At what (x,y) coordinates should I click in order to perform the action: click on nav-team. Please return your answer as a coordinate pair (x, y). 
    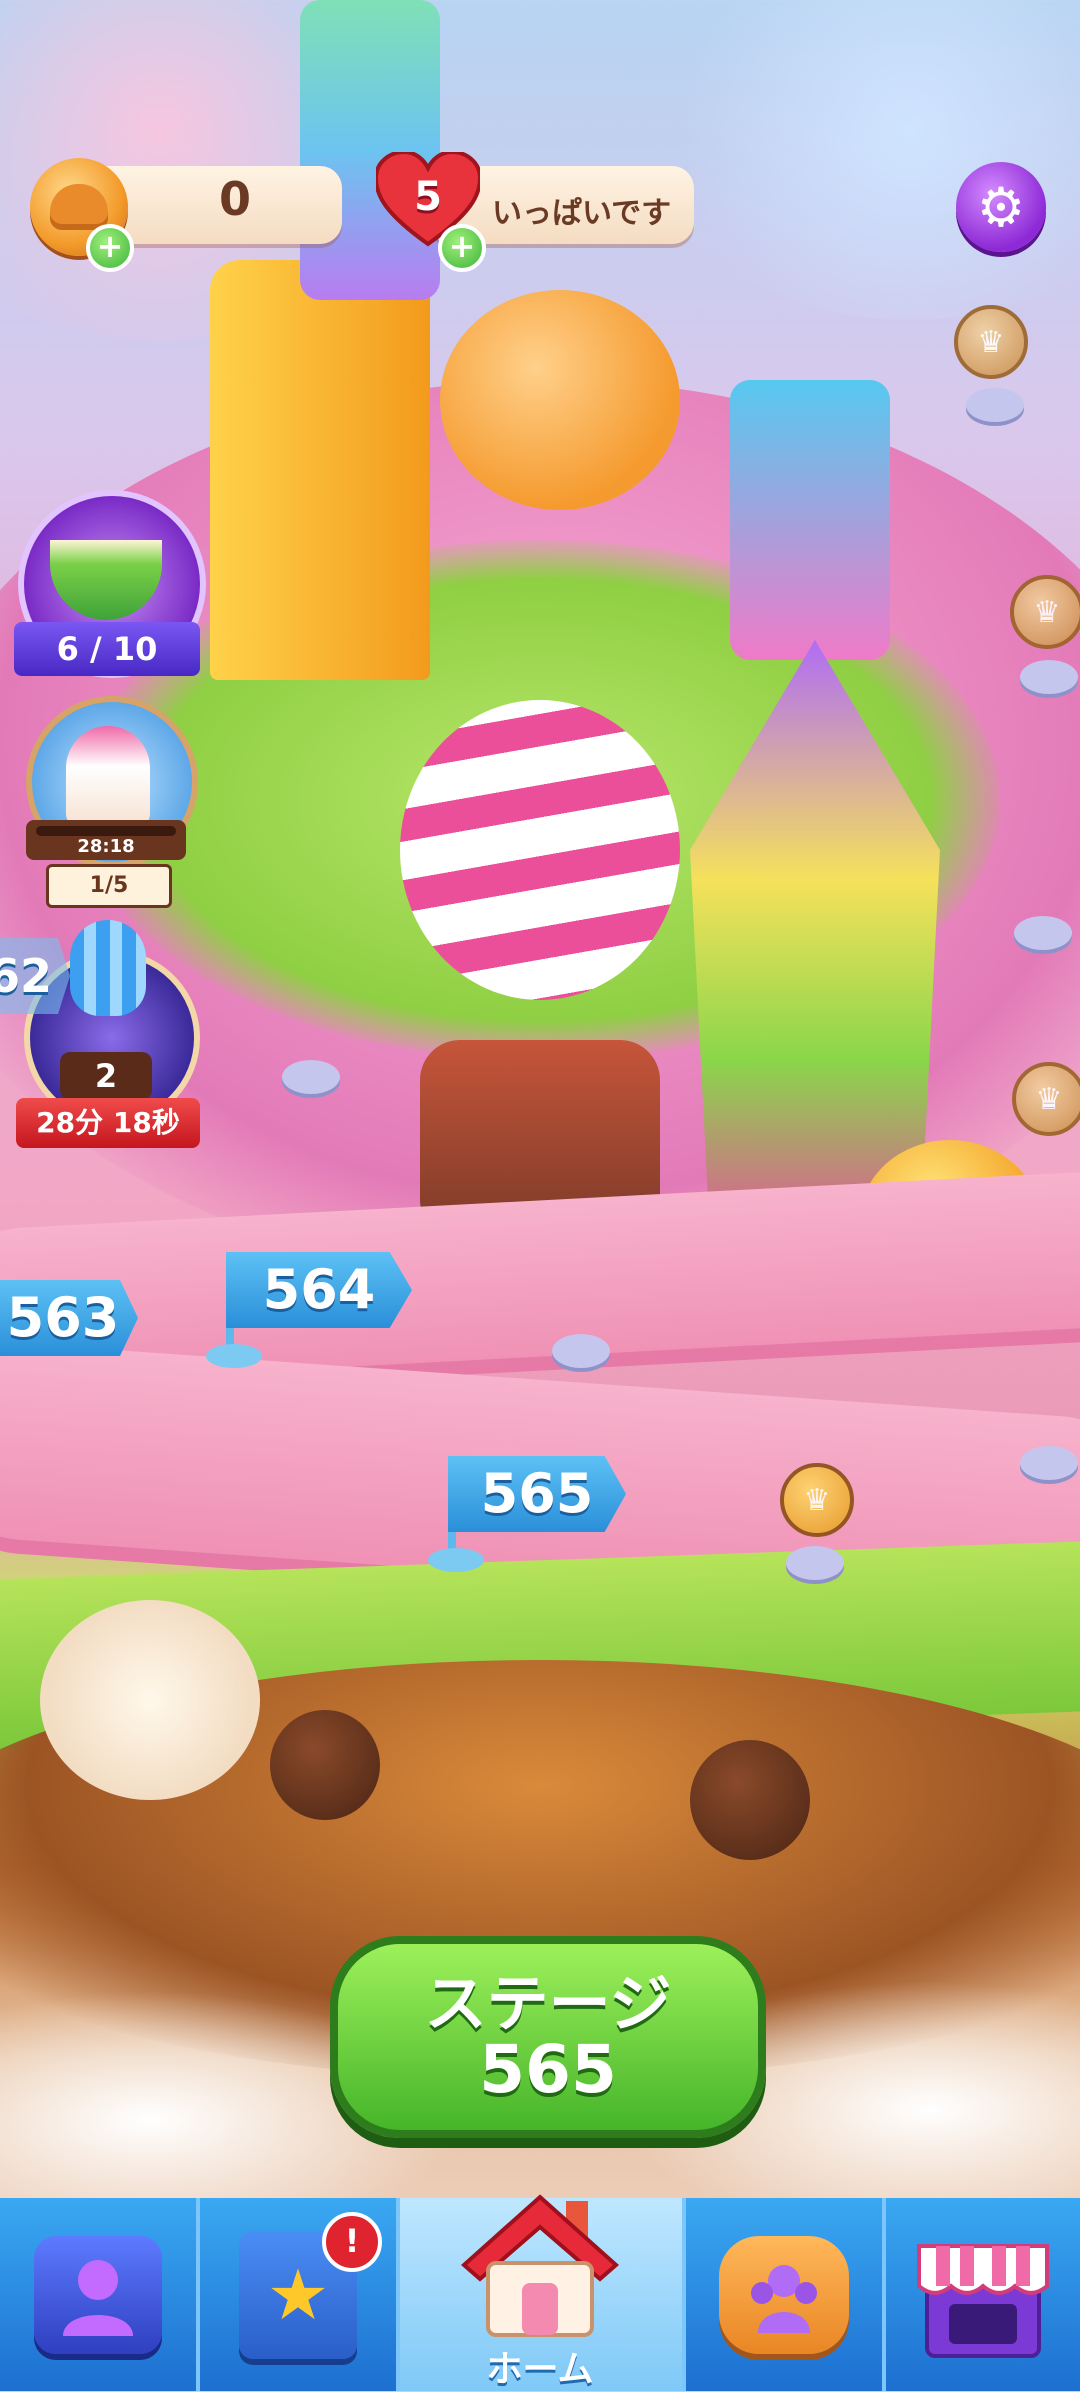
    Looking at the image, I should click on (784, 2294).